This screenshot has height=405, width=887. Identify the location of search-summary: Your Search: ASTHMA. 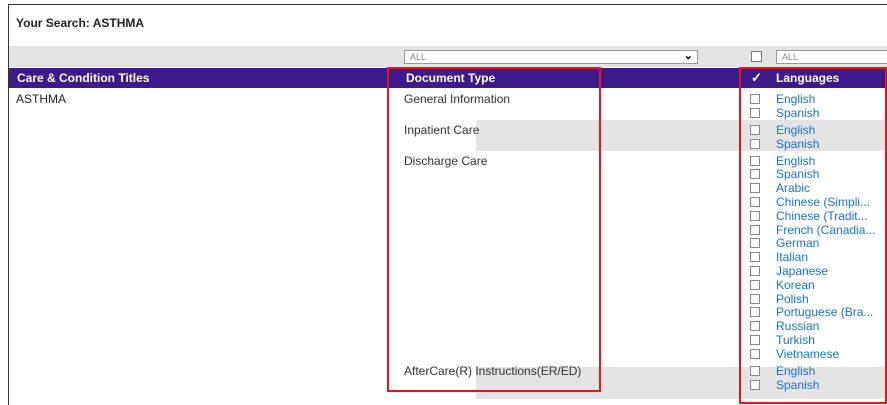
(80, 23).